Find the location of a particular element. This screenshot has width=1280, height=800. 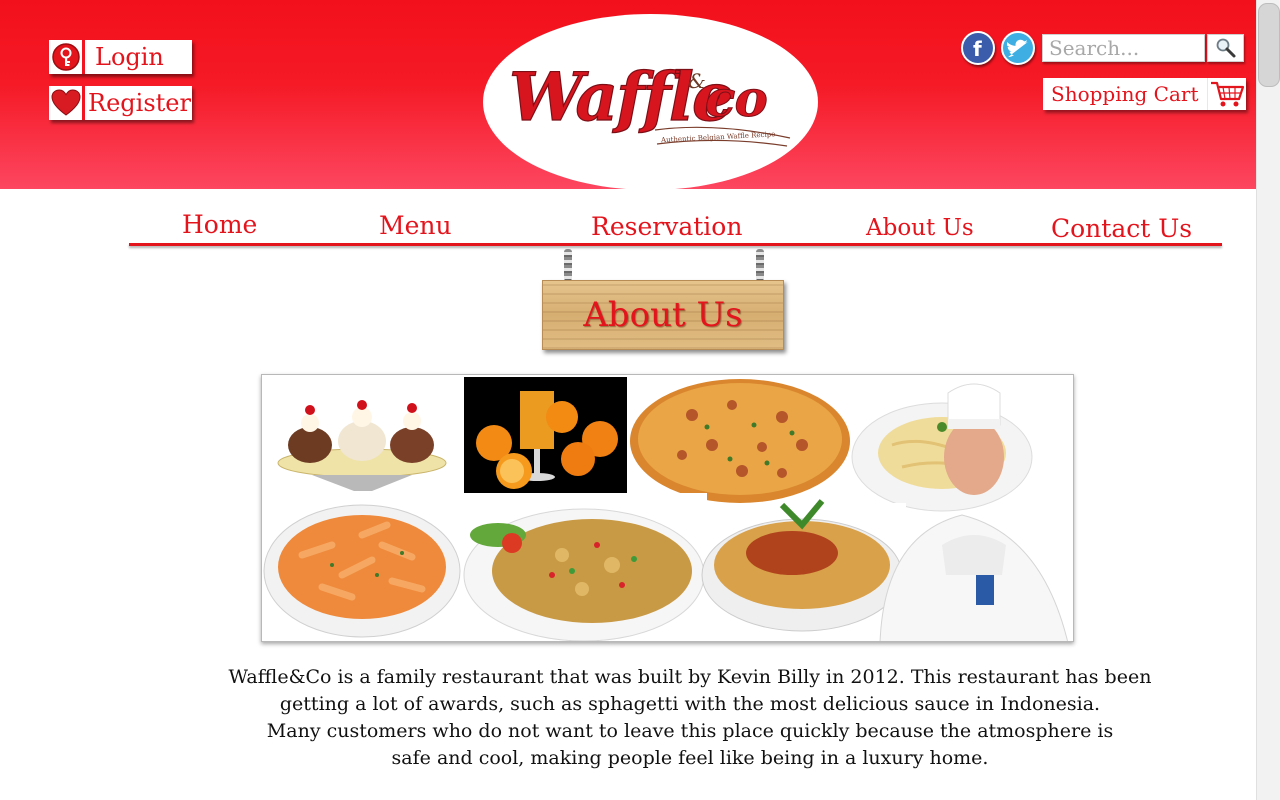

fried-rice-image is located at coordinates (584, 567).